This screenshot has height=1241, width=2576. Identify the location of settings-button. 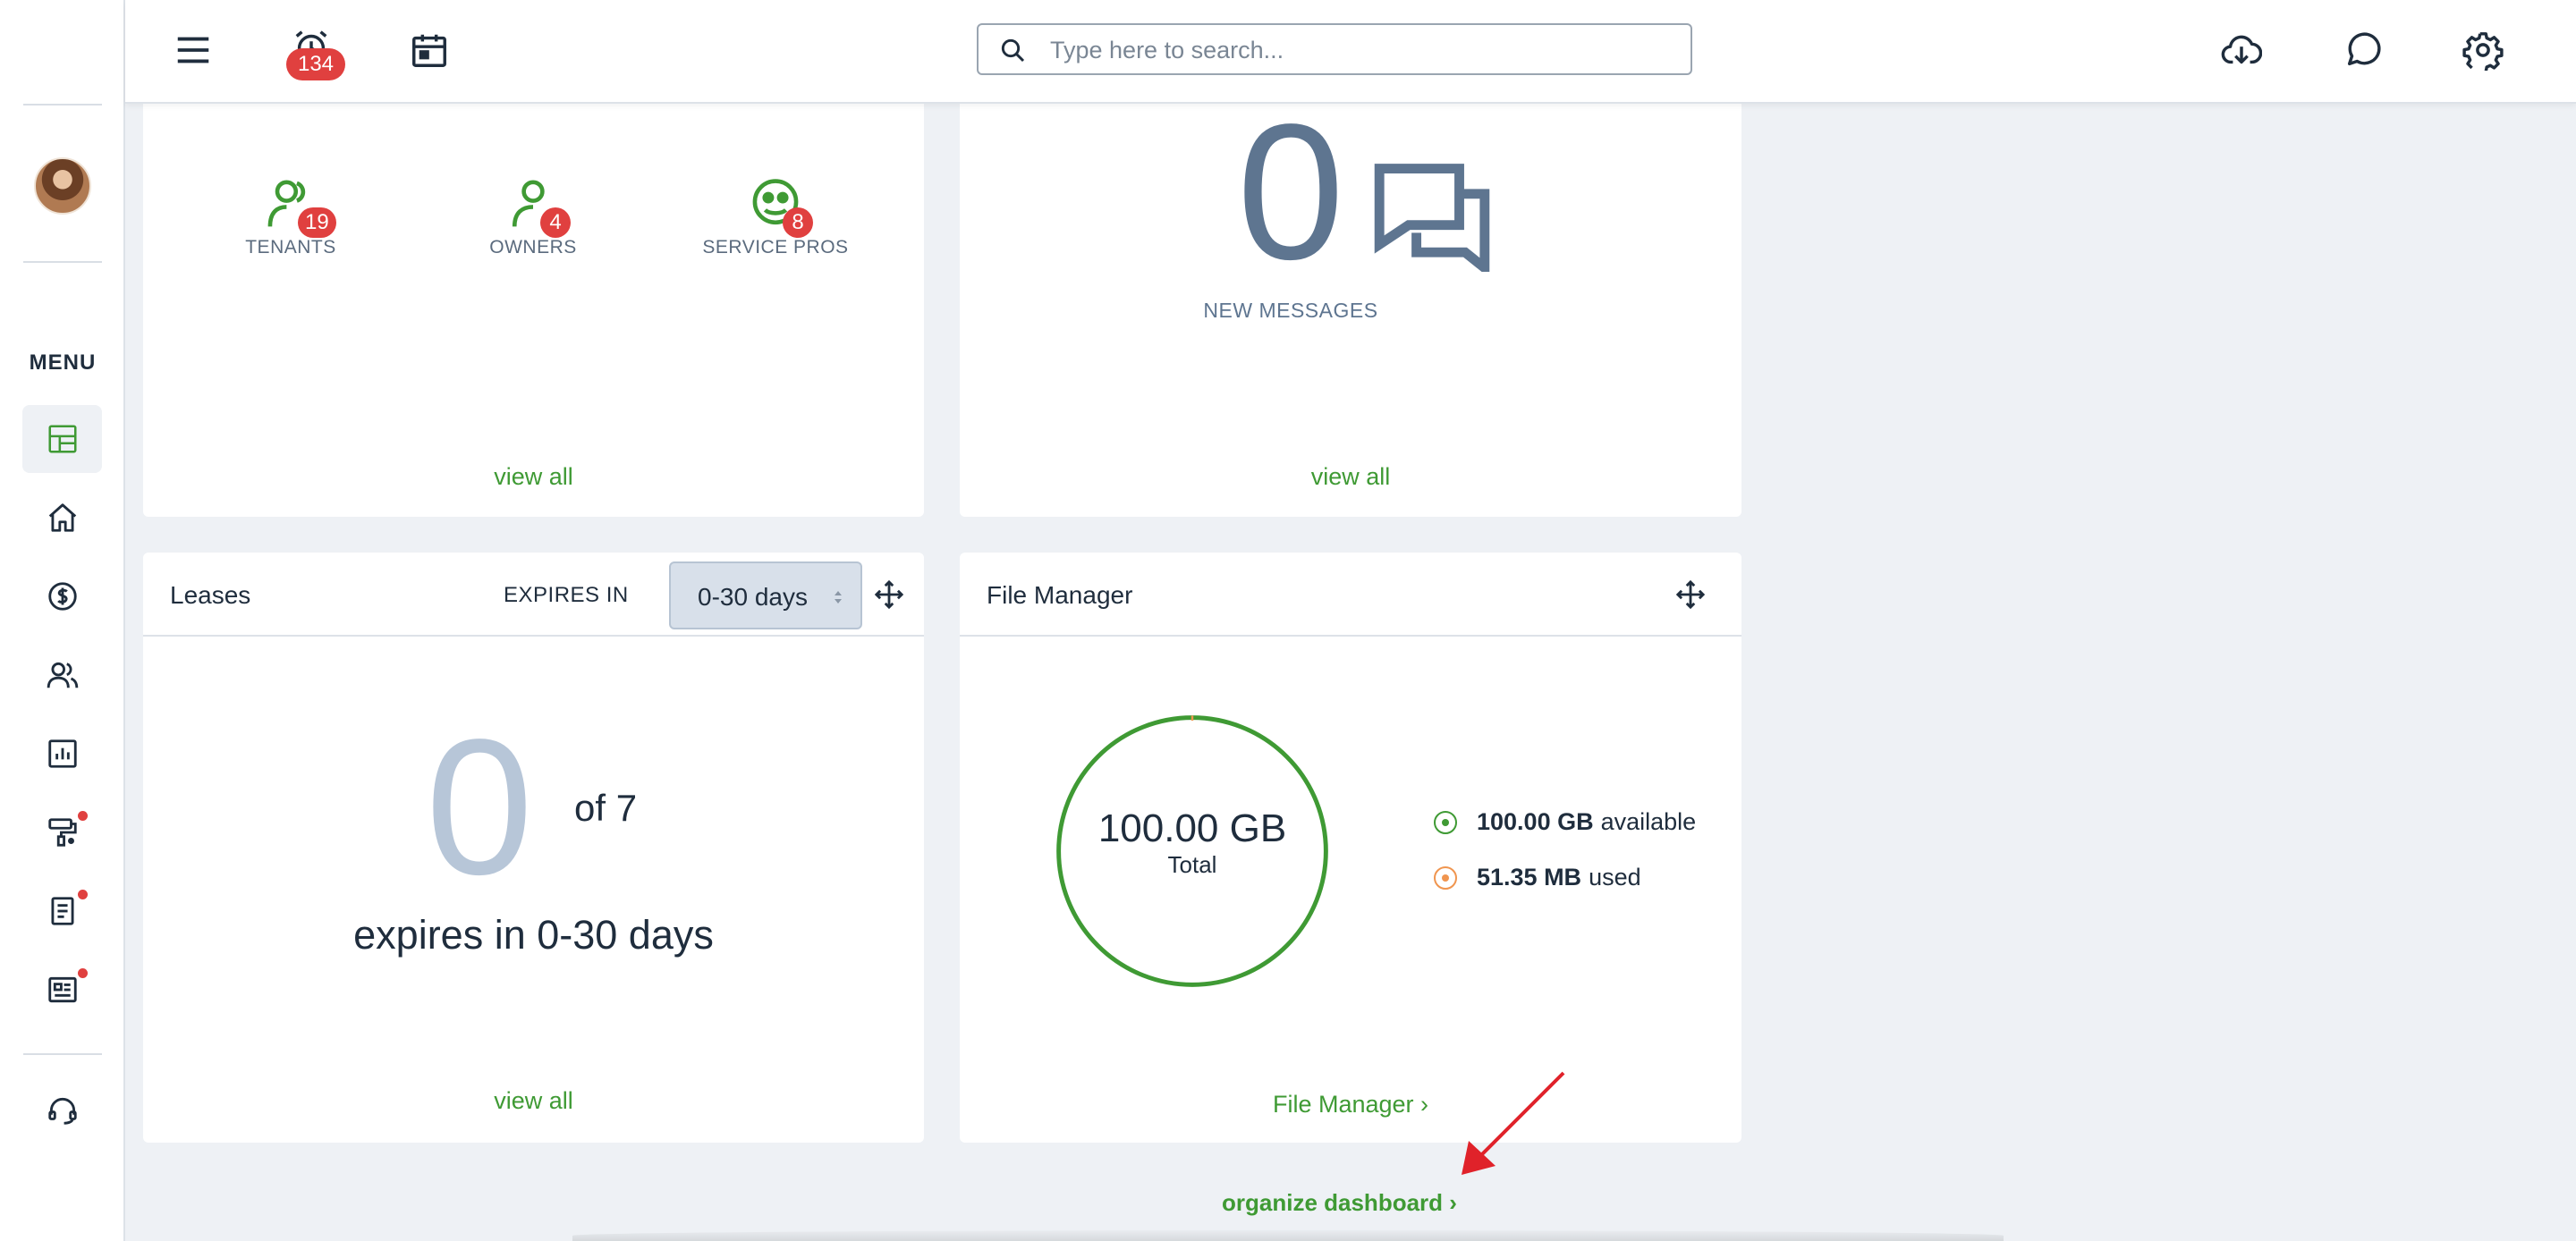
(2483, 50).